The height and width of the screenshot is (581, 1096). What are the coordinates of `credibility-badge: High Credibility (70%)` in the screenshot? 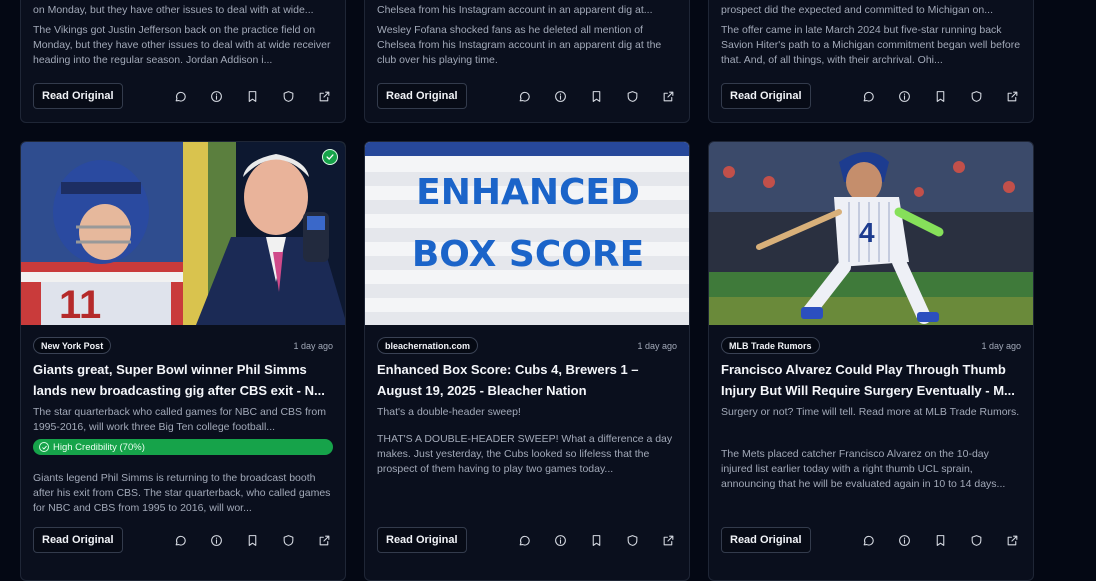 It's located at (183, 447).